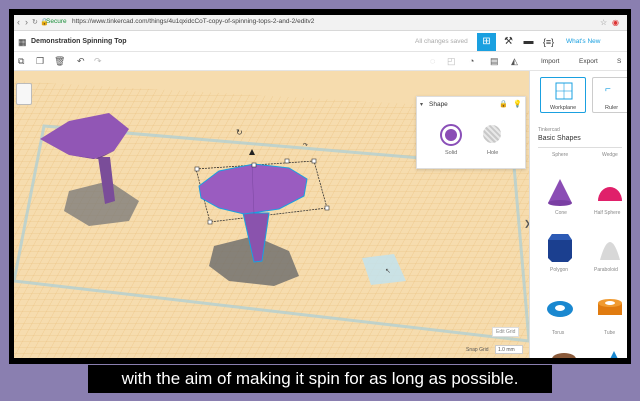 Image resolution: width=640 pixels, height=401 pixels. I want to click on shape-cone: Cone, so click(560, 198).